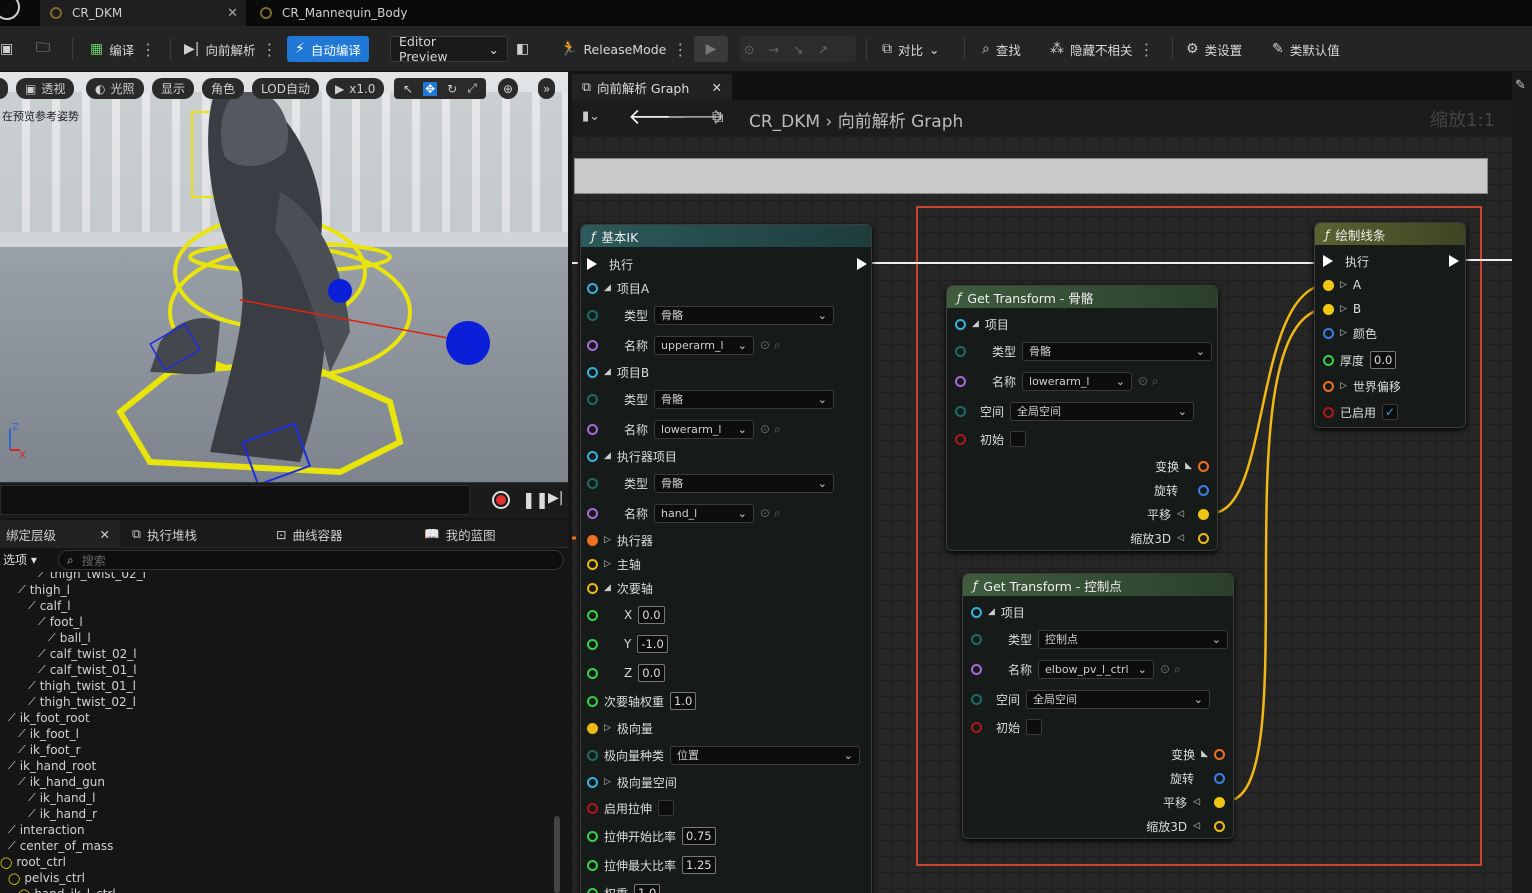  What do you see at coordinates (360, 13) in the screenshot?
I see `tab-cr-mannequin-body: CR_Mannequin_Body` at bounding box center [360, 13].